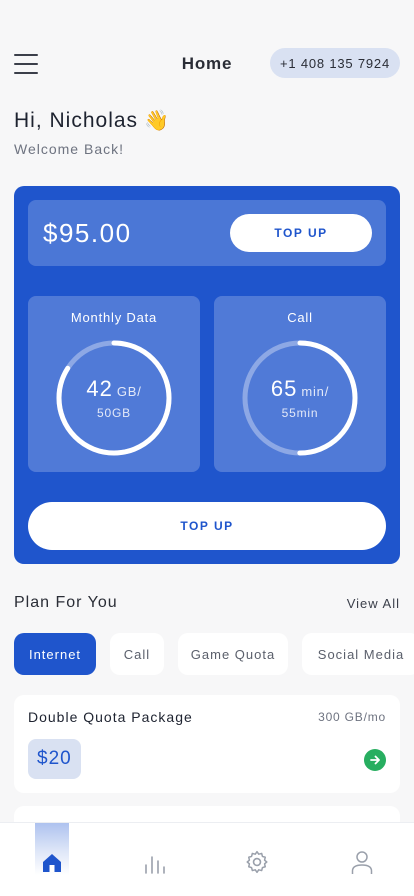  What do you see at coordinates (52, 863) in the screenshot?
I see `home-icon` at bounding box center [52, 863].